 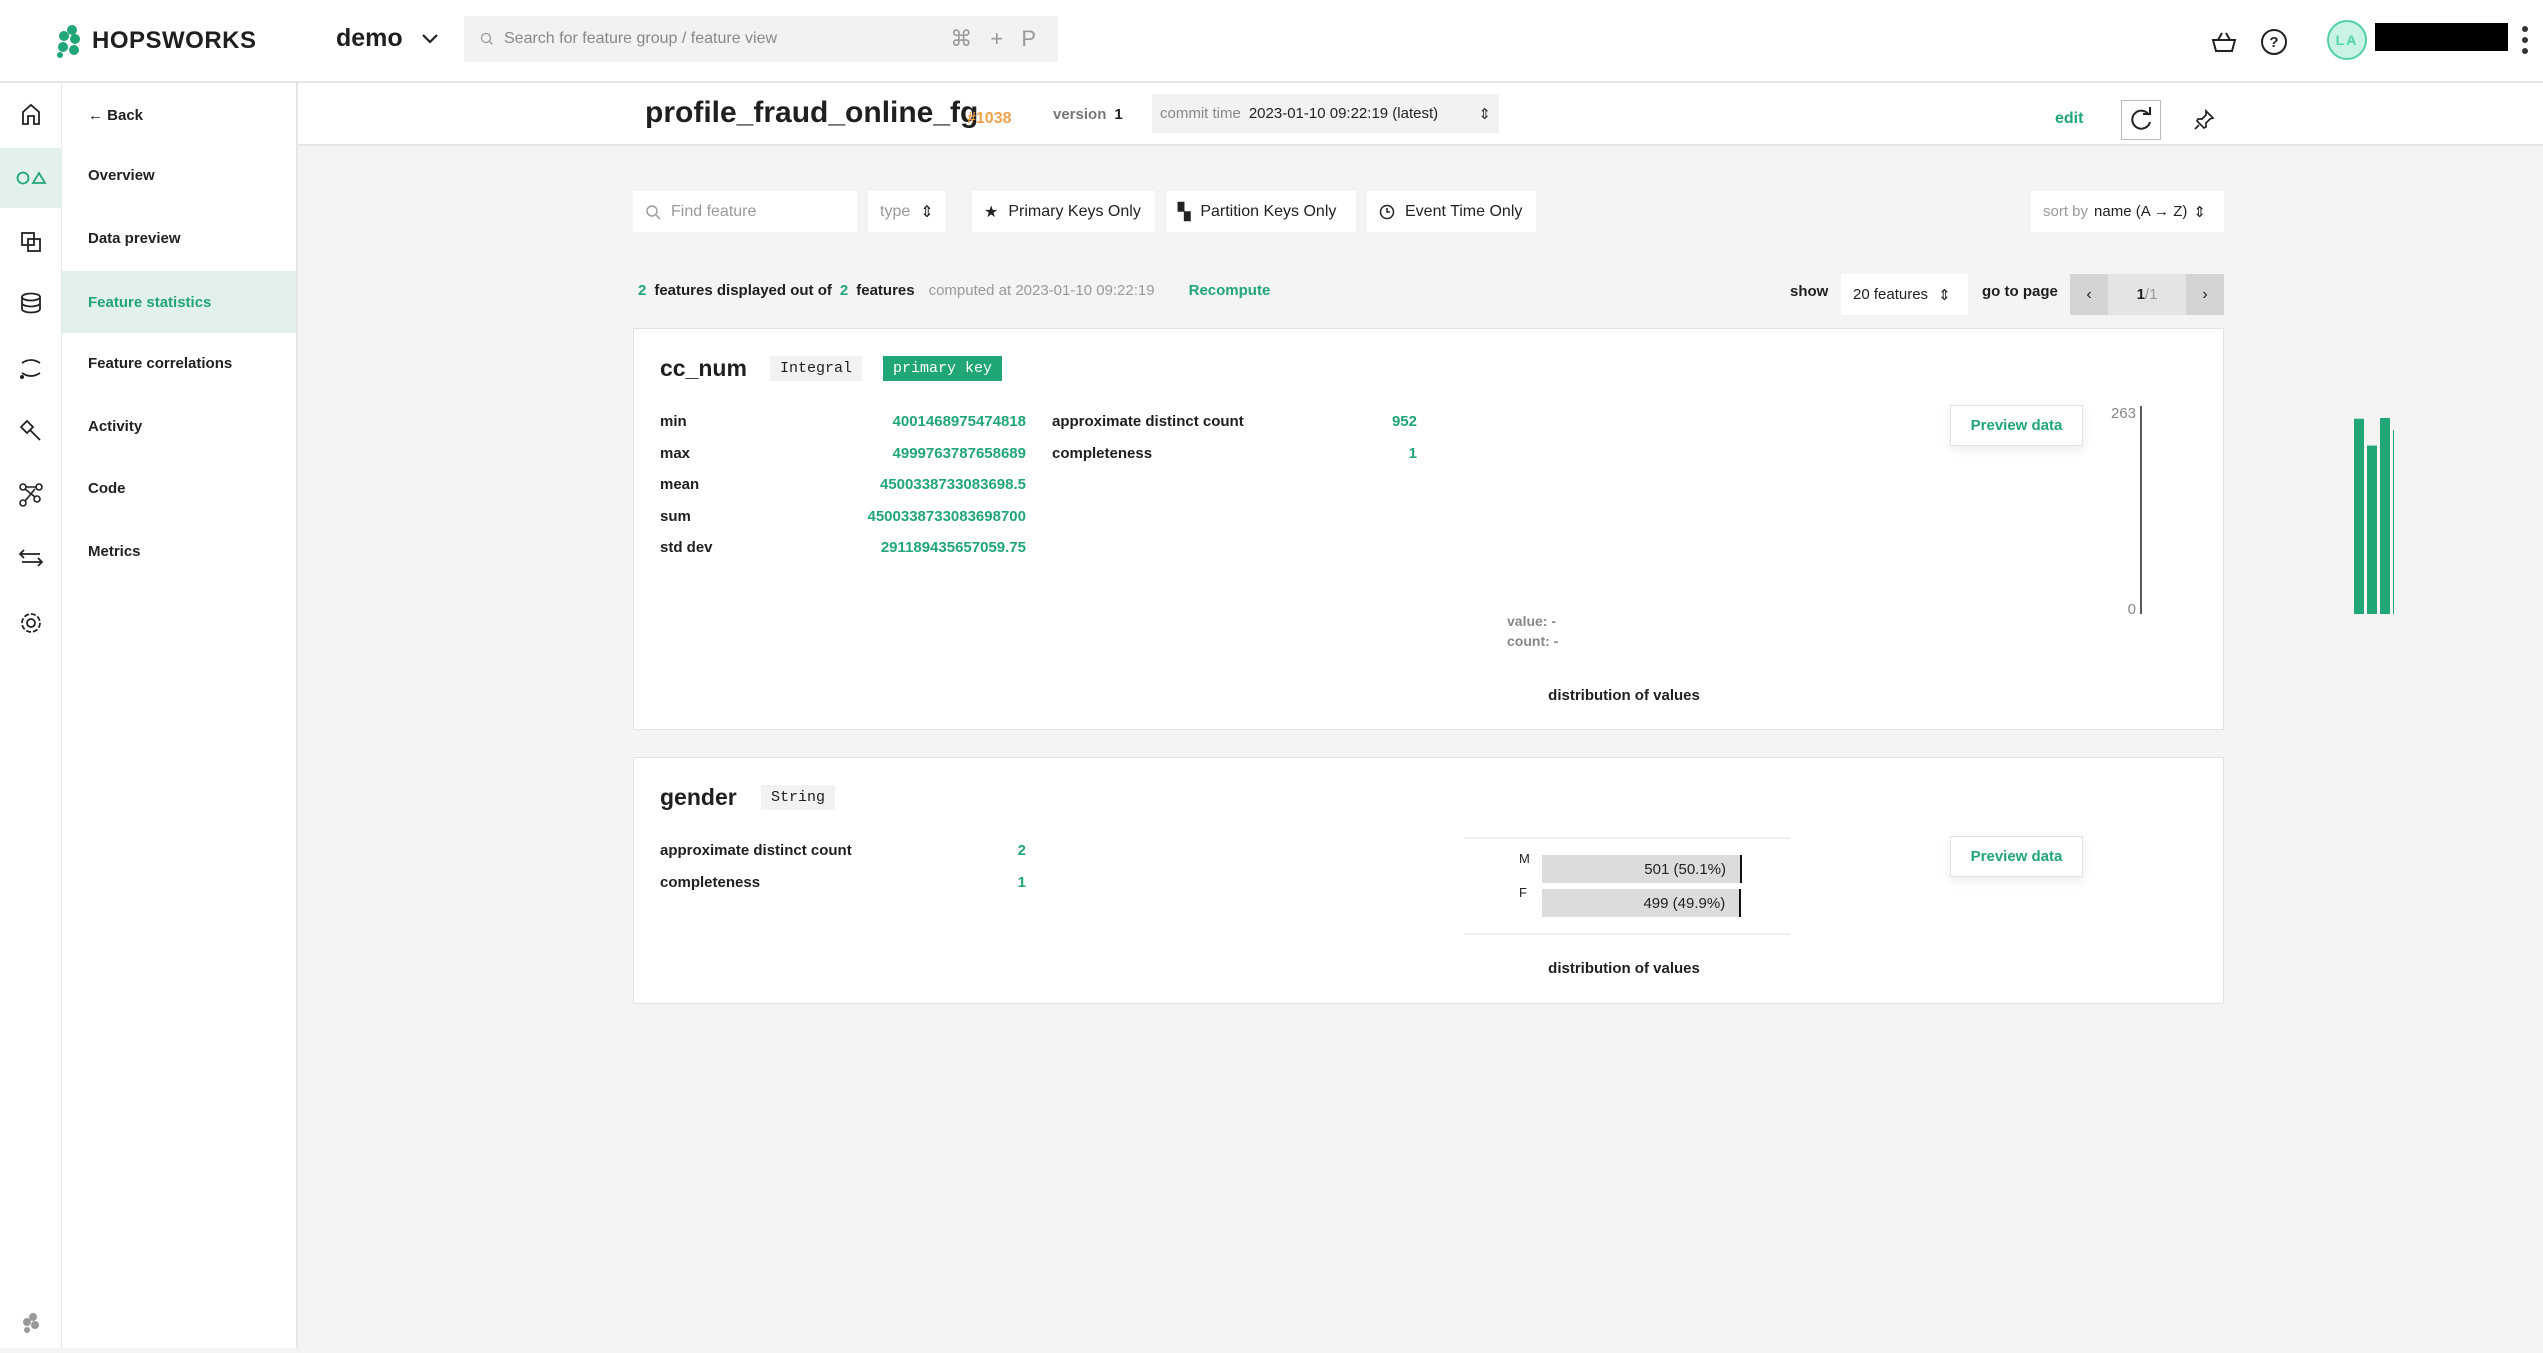 What do you see at coordinates (1642, 903) in the screenshot?
I see `category-bar: 499 (49.9%)` at bounding box center [1642, 903].